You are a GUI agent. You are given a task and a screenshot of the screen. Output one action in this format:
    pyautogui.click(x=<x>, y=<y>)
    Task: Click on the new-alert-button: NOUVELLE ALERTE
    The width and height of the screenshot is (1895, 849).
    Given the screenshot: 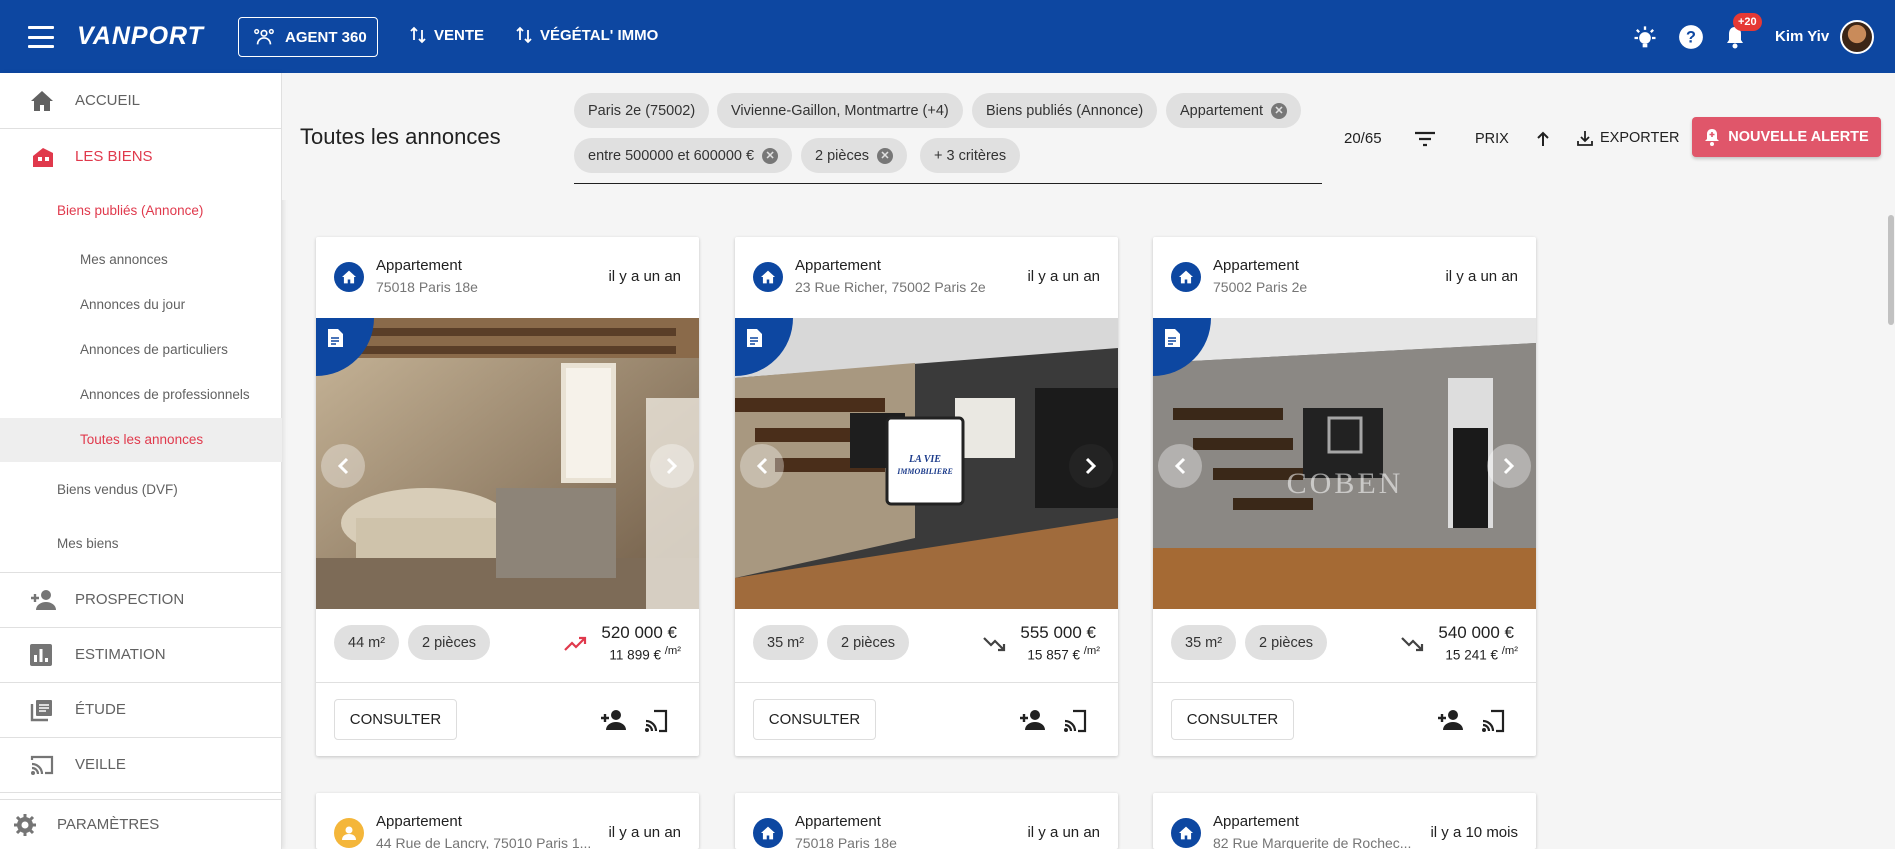 What is the action you would take?
    pyautogui.click(x=1786, y=137)
    